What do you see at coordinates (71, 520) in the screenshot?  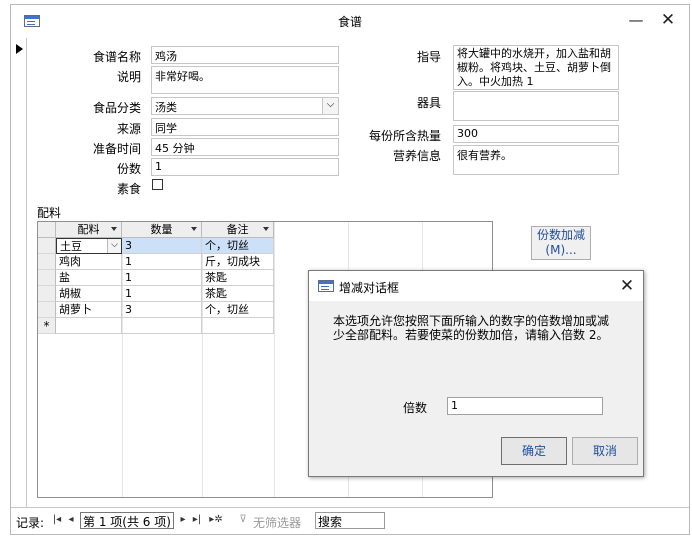 I see `previous-record-icon: ◂` at bounding box center [71, 520].